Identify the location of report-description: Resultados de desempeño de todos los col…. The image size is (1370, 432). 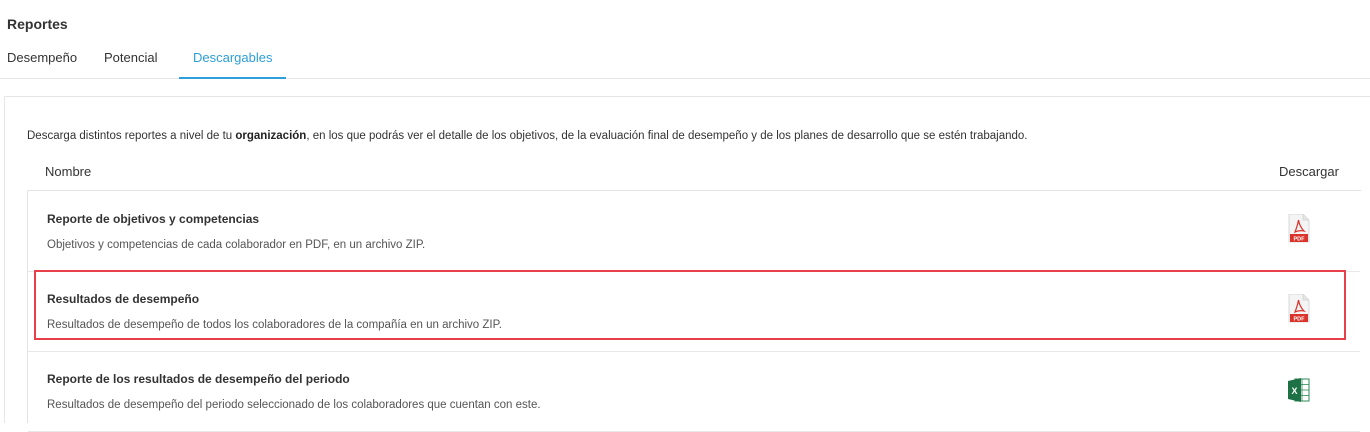
(274, 325).